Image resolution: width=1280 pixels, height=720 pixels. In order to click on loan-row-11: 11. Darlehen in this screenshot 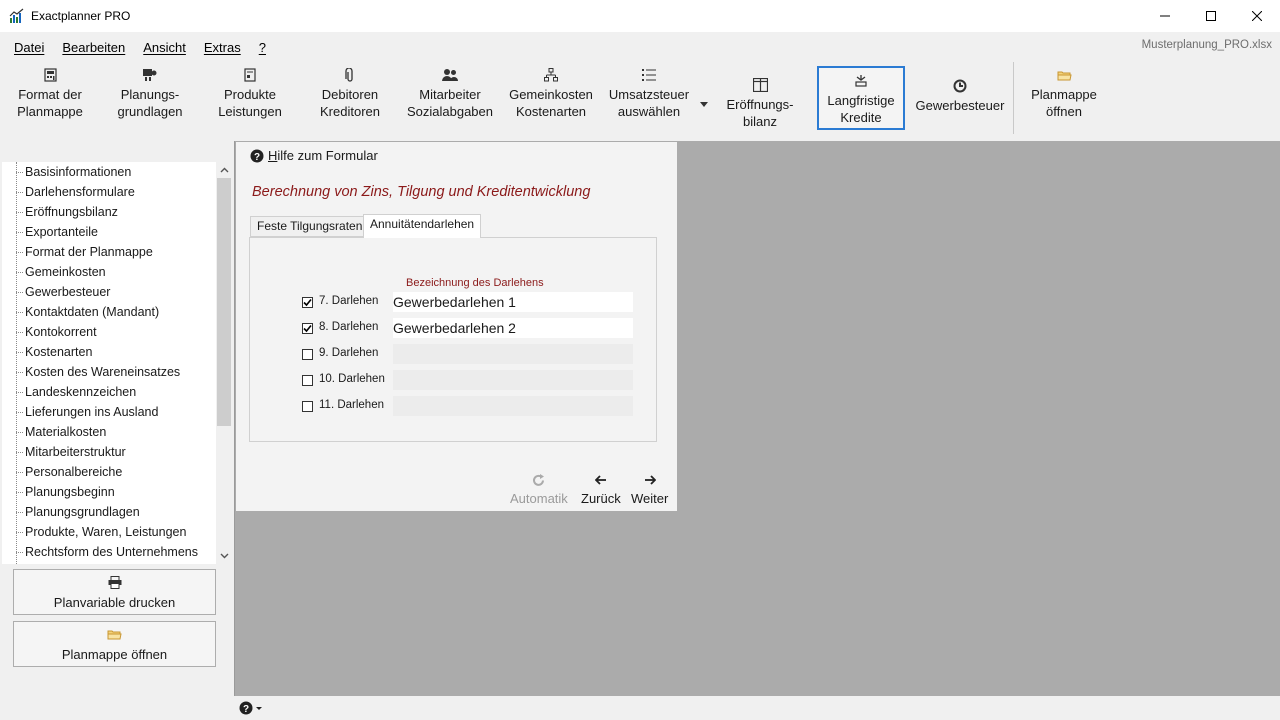, I will do `click(467, 406)`.